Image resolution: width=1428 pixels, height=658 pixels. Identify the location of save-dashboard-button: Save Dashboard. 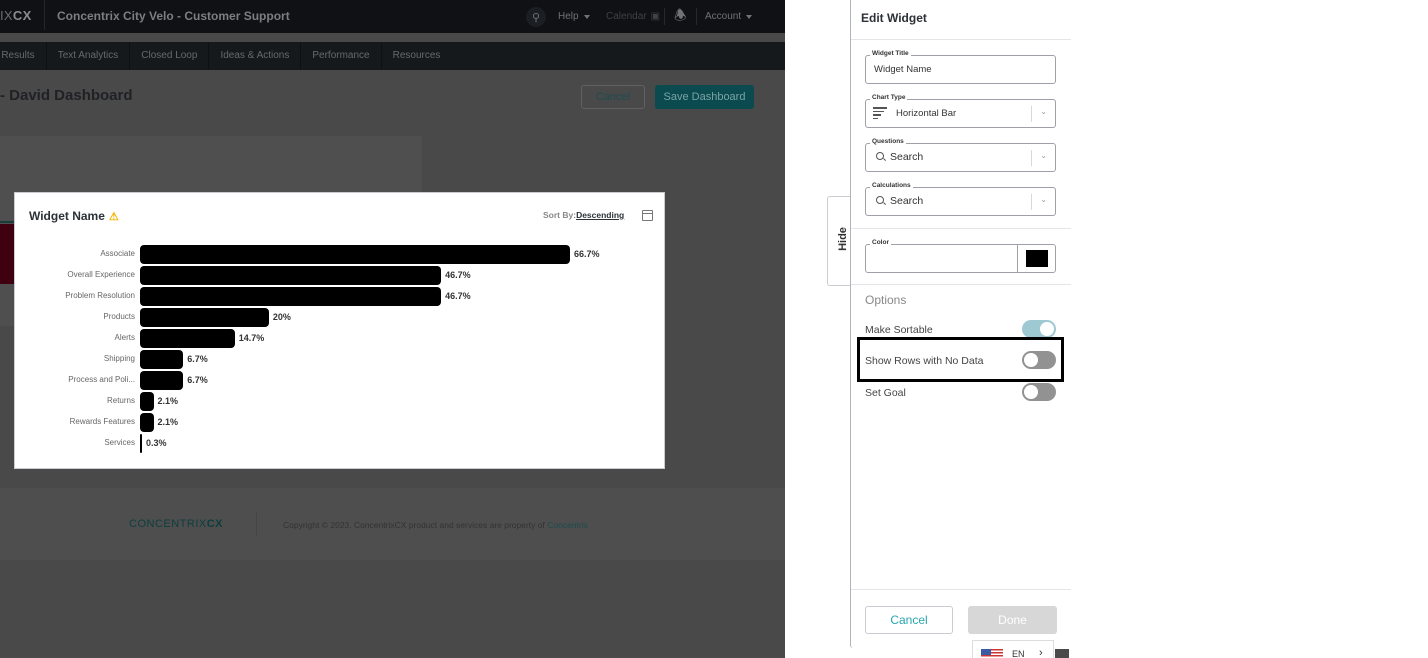
(704, 97).